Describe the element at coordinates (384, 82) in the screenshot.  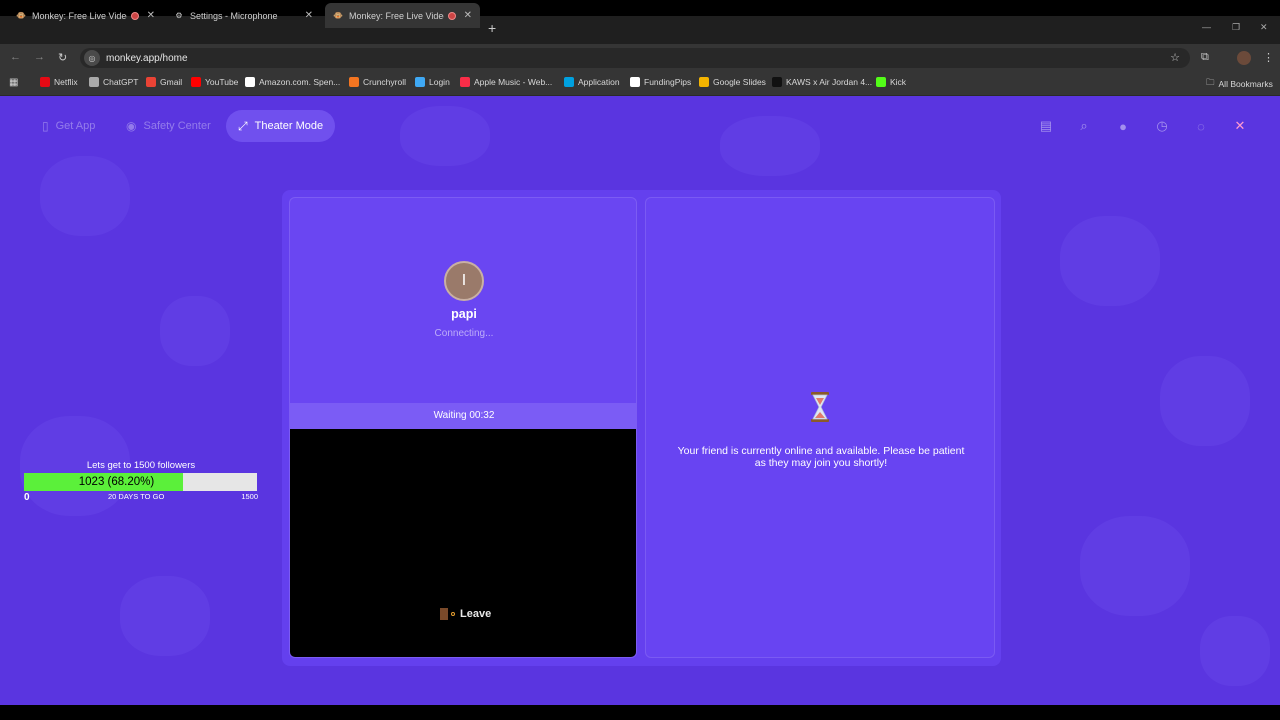
I see `bookmark-label: Crunchyroll` at that location.